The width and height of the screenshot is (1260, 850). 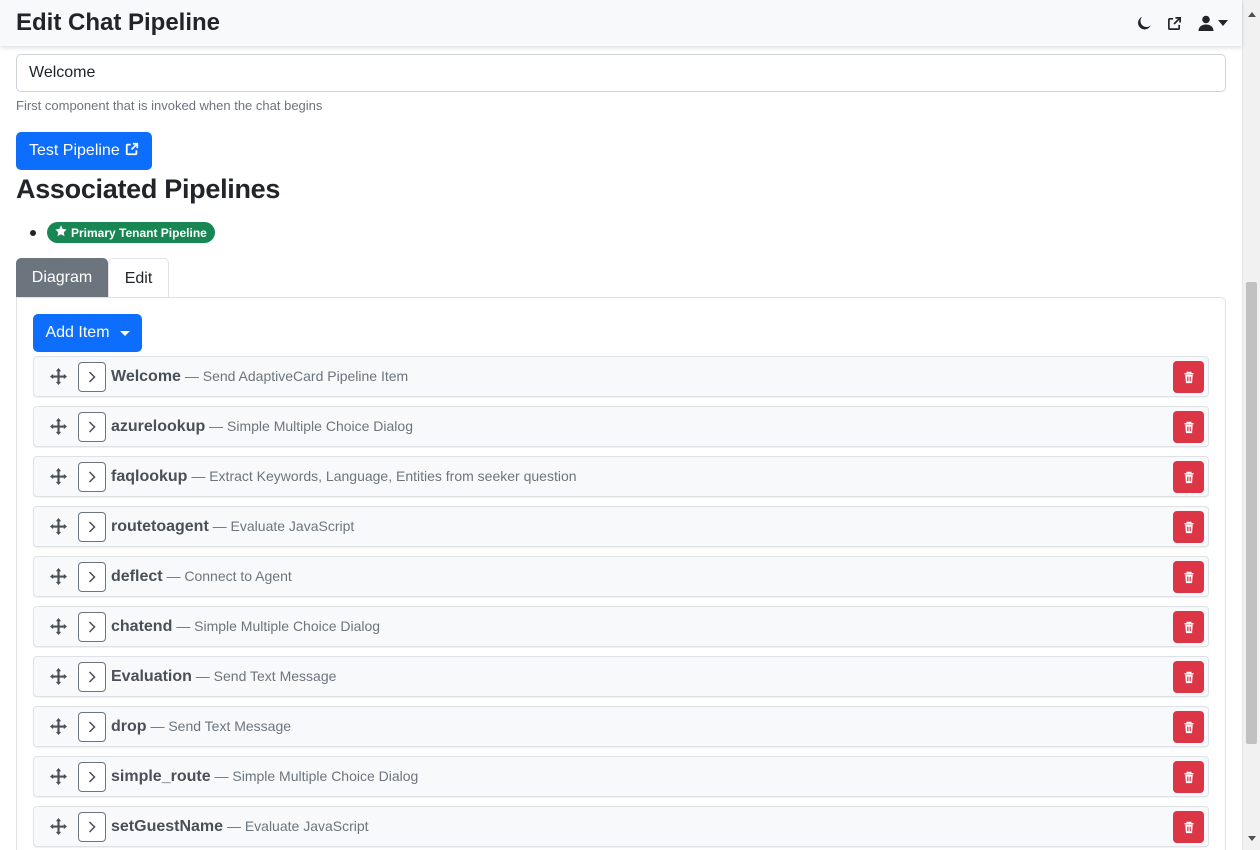 What do you see at coordinates (62, 278) in the screenshot?
I see `tab-diagram: Diagram` at bounding box center [62, 278].